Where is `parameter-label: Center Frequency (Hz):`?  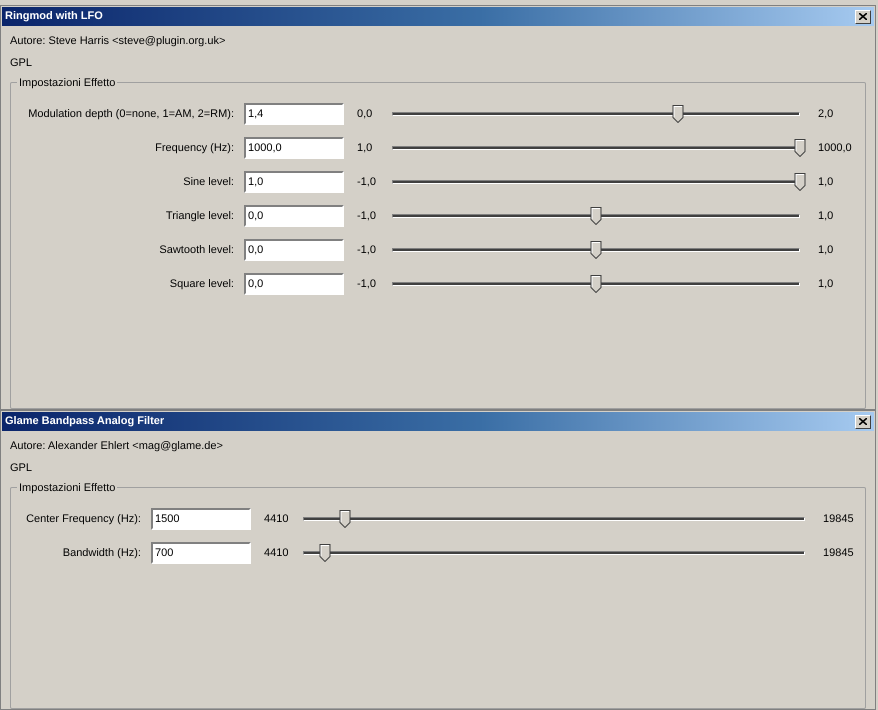
parameter-label: Center Frequency (Hz): is located at coordinates (83, 519).